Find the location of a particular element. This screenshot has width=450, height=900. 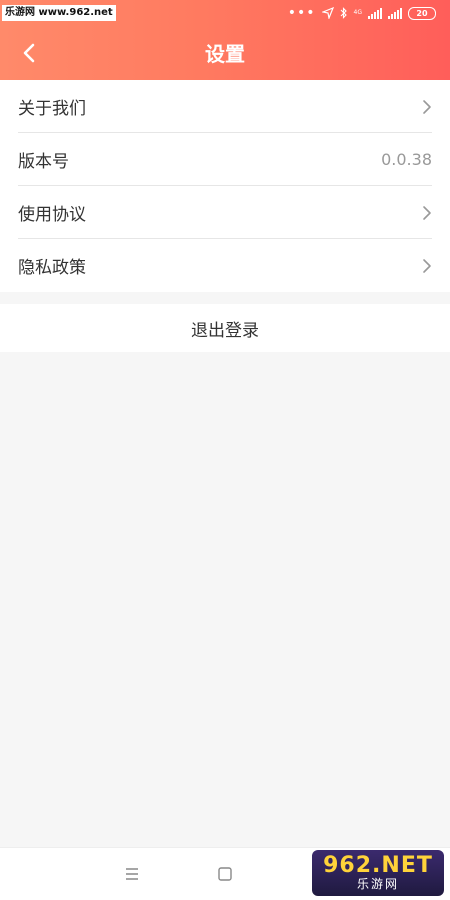

nav-bar: 设置 is located at coordinates (225, 54).